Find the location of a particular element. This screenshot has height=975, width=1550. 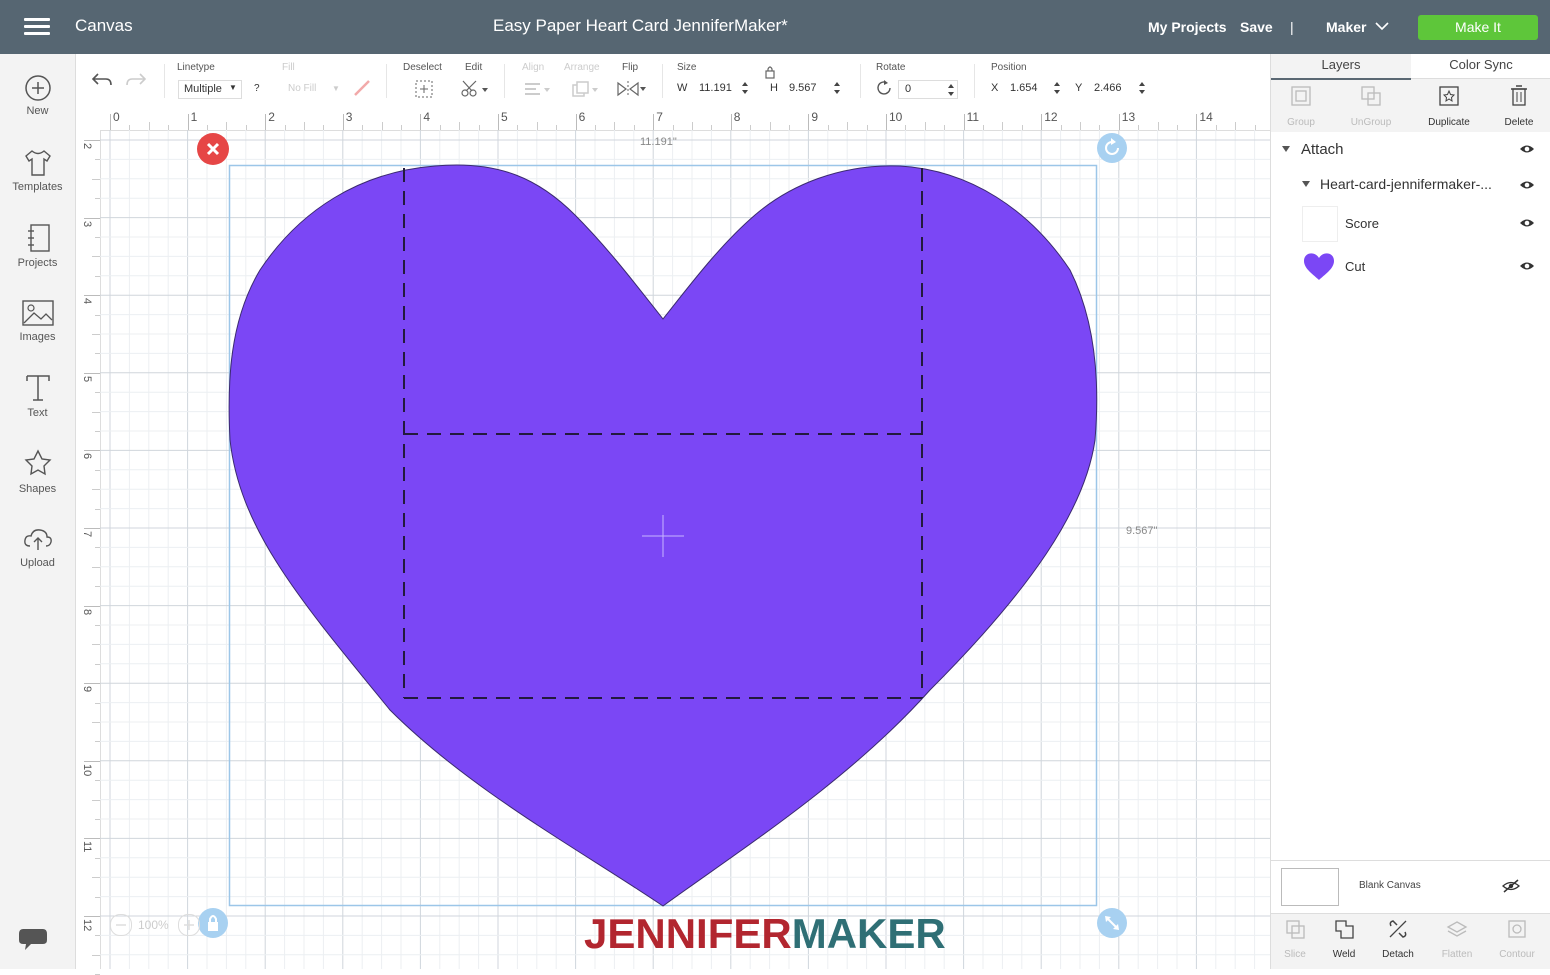

my-projects-link: My Projects is located at coordinates (1187, 27).